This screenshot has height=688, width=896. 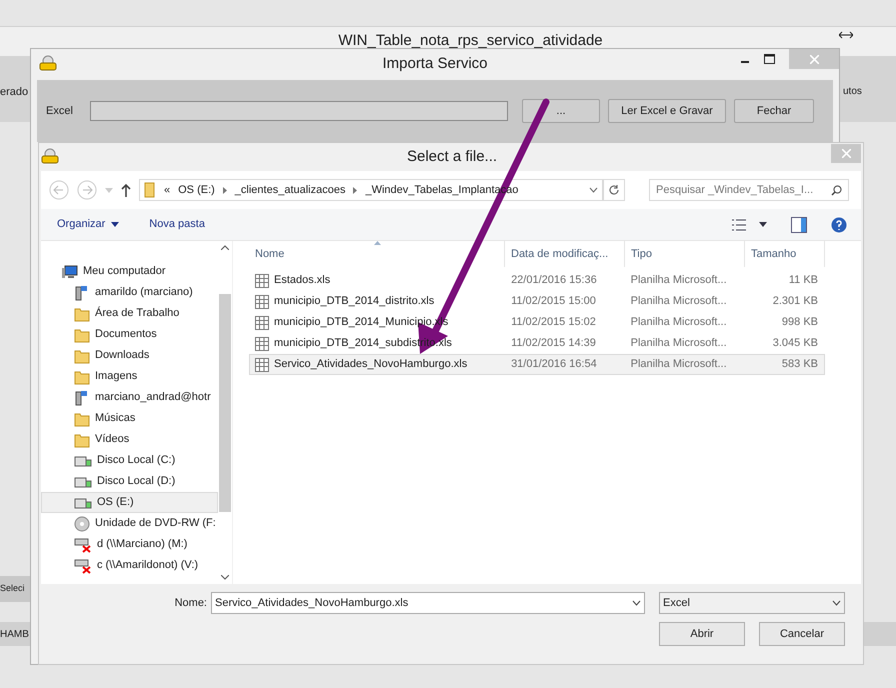 What do you see at coordinates (752, 603) in the screenshot?
I see `file-type-select: Excel` at bounding box center [752, 603].